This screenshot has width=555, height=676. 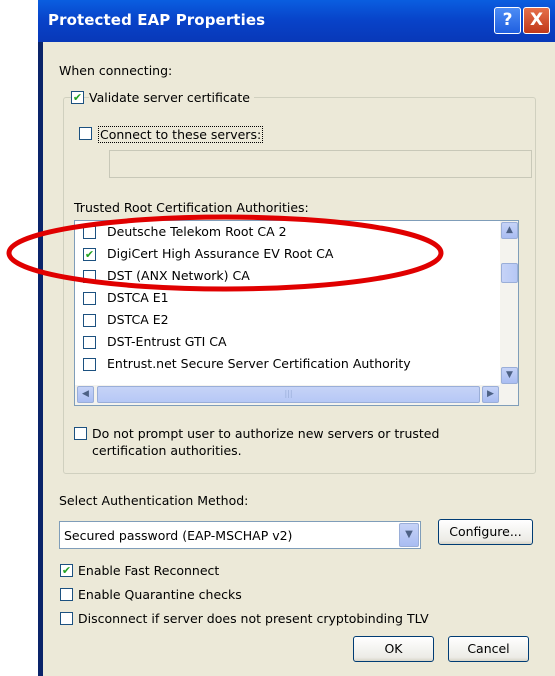 I want to click on ca-label: DST-Entrust GTI CA, so click(x=167, y=341).